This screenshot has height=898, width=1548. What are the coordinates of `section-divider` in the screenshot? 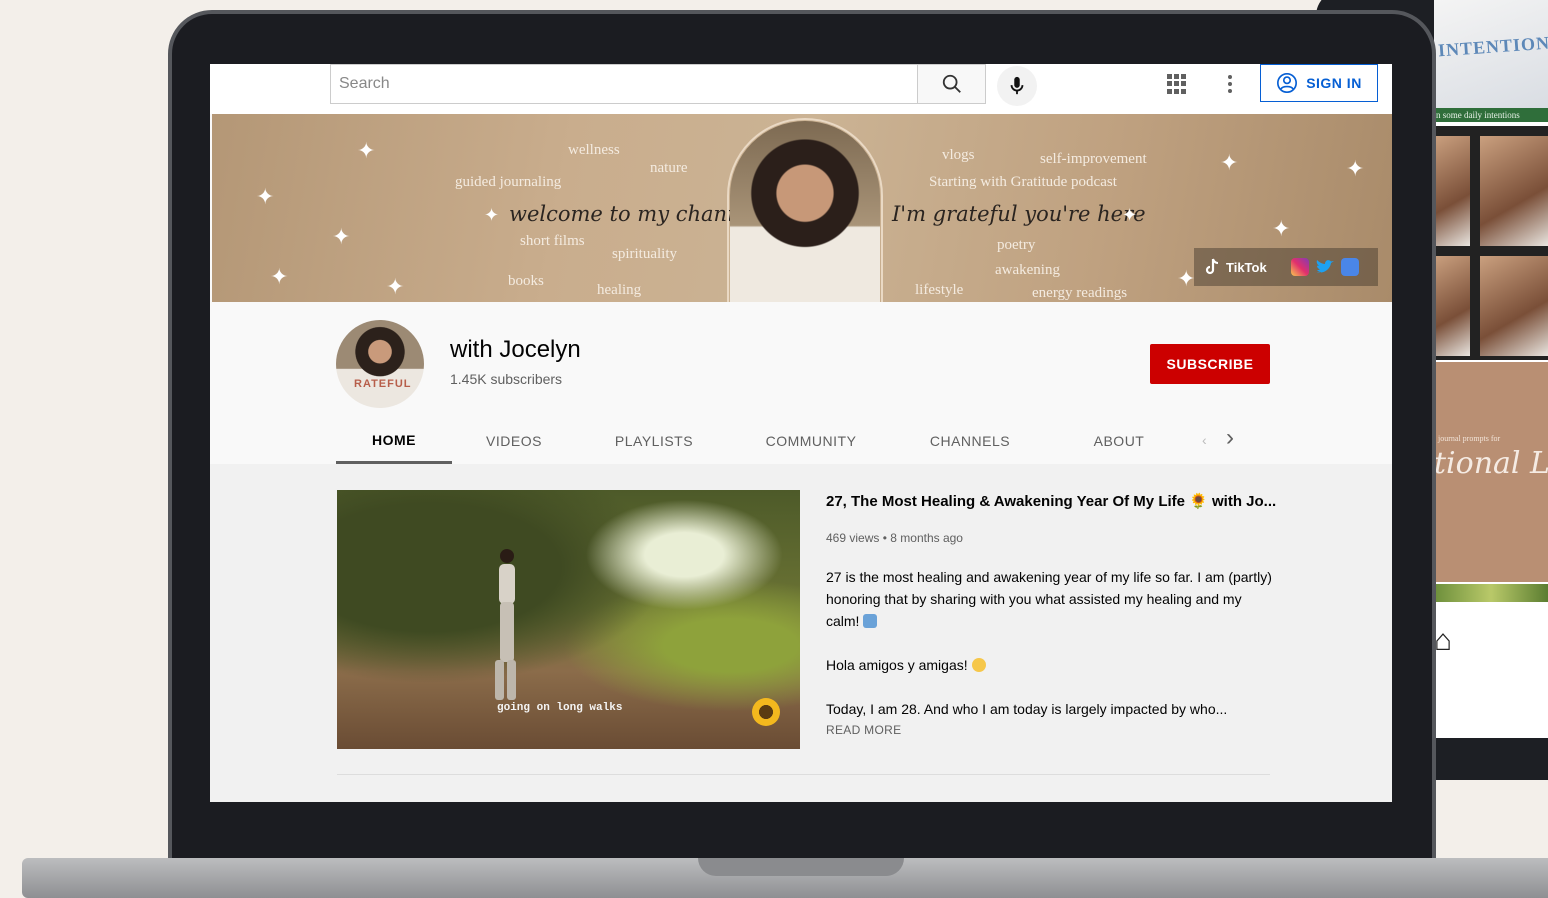 It's located at (803, 774).